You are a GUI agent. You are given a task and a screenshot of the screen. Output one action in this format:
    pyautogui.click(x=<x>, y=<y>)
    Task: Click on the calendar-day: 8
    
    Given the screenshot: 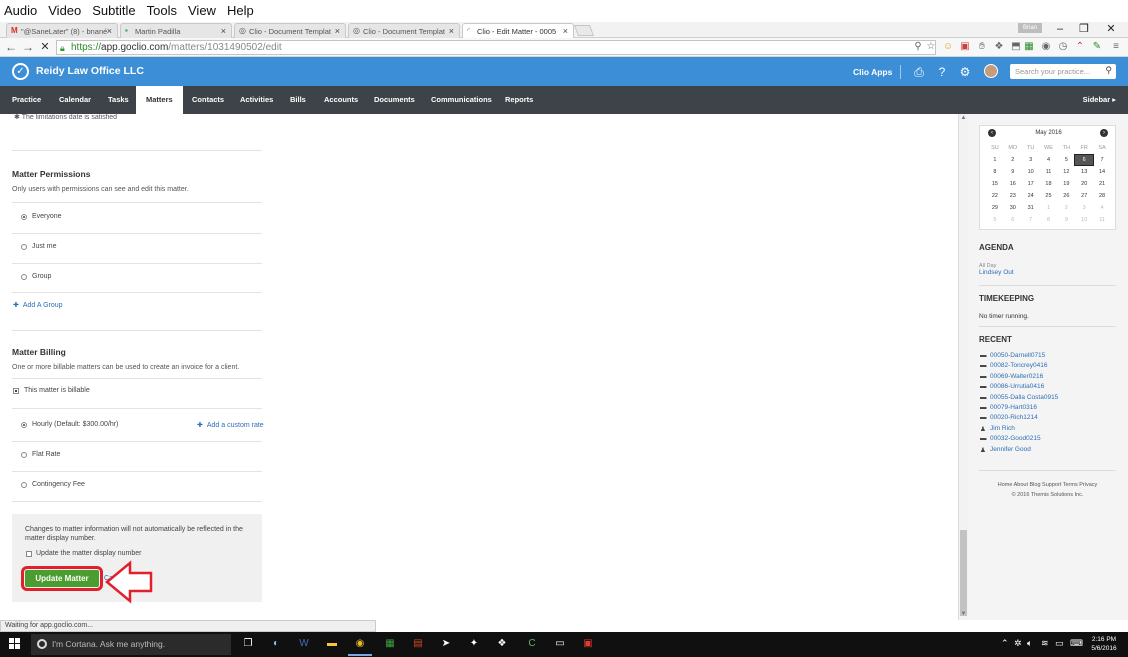 What is the action you would take?
    pyautogui.click(x=1049, y=220)
    